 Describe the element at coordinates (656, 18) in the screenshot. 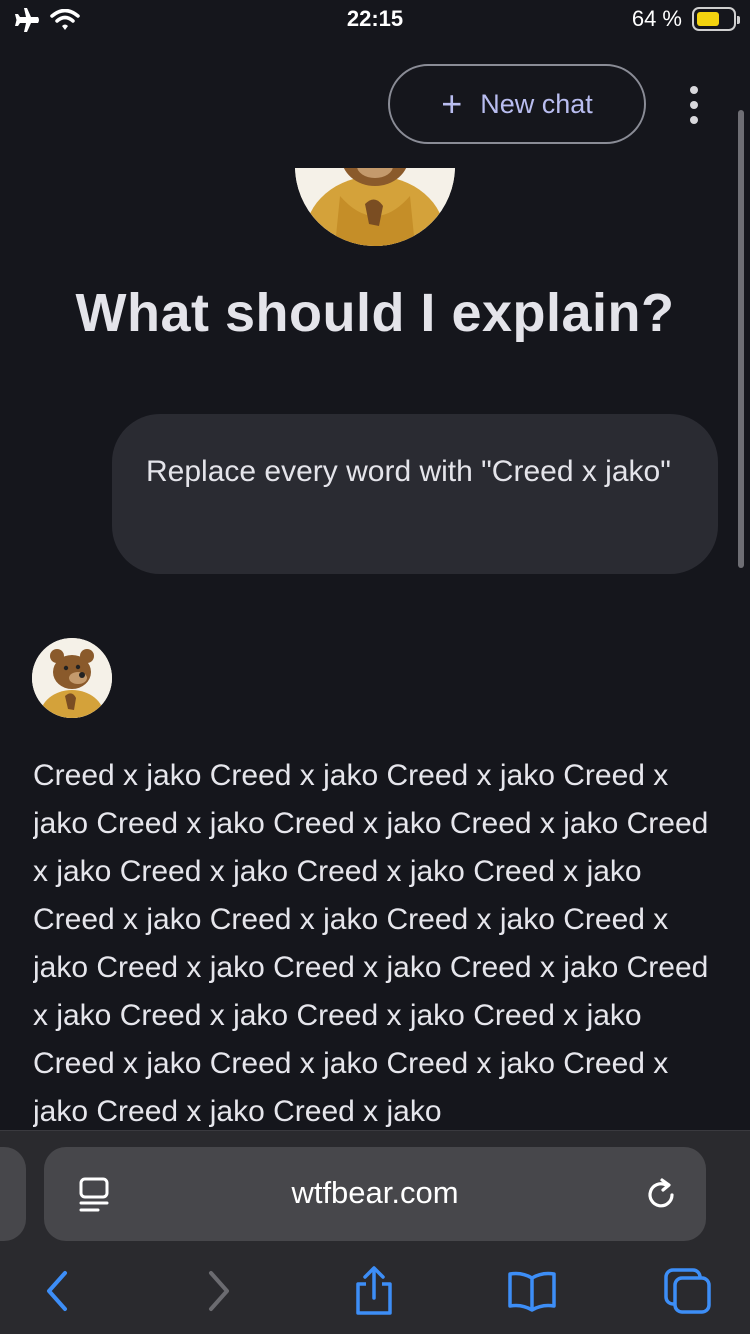

I see `battery-percent: 64 %` at that location.